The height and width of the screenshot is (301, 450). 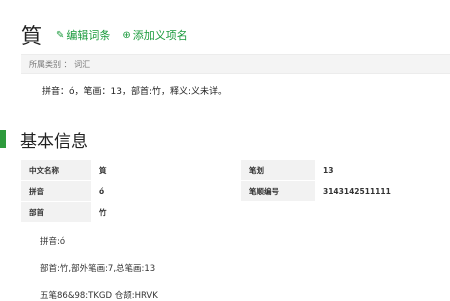 I want to click on section-title: 基本信息, so click(x=54, y=141).